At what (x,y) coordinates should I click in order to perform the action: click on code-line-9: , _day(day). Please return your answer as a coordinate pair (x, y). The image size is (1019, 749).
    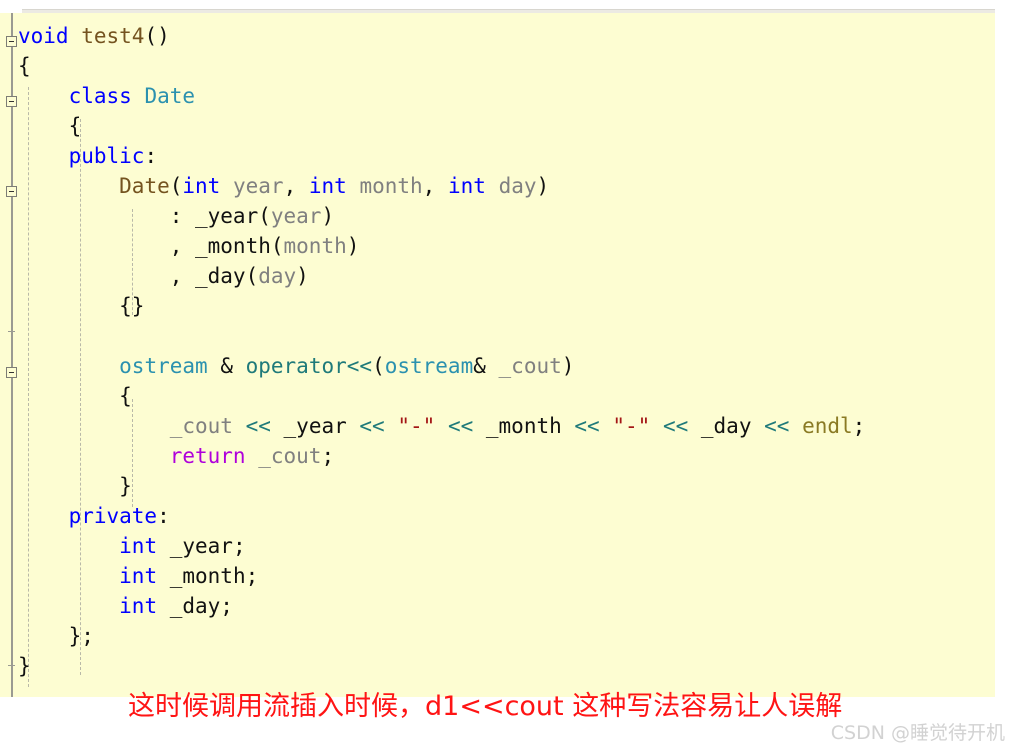
    Looking at the image, I should click on (163, 276).